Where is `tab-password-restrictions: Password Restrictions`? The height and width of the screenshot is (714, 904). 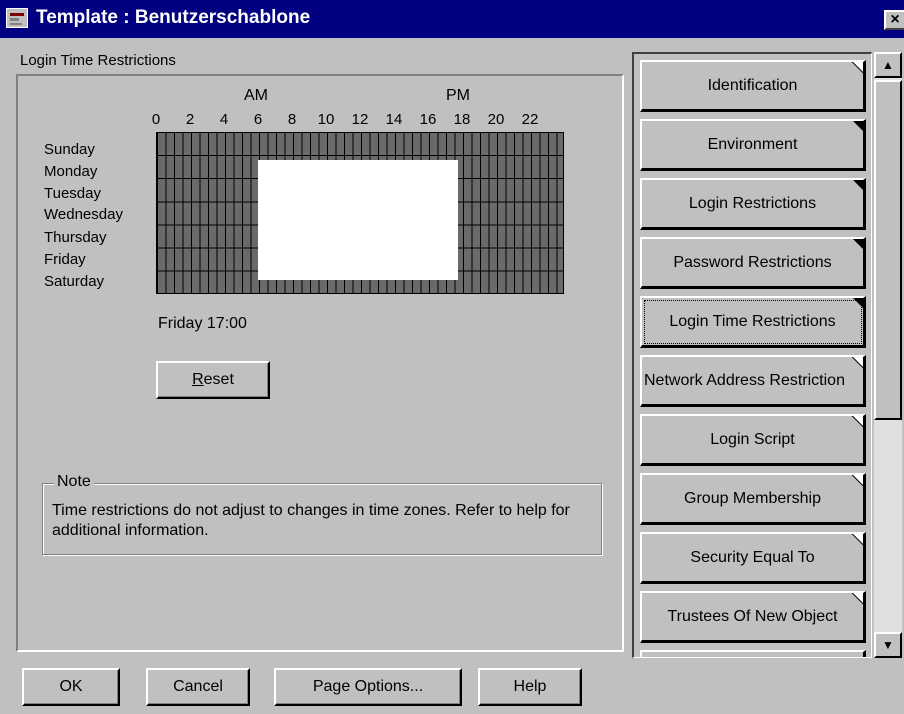
tab-password-restrictions: Password Restrictions is located at coordinates (753, 263).